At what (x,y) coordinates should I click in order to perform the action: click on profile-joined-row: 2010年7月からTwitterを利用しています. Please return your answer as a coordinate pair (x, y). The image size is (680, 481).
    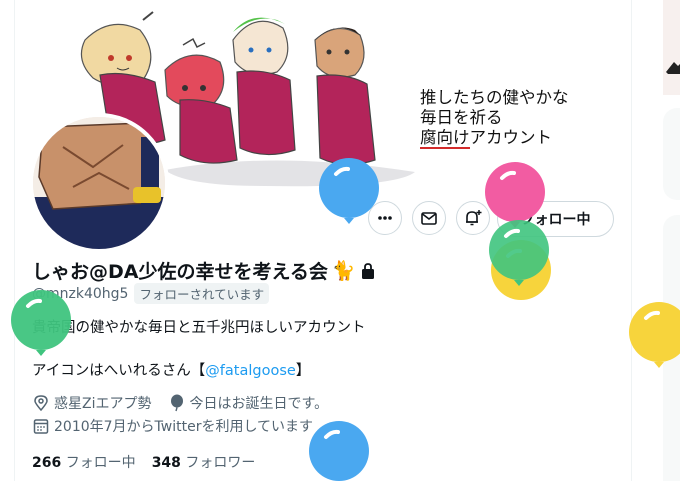
    Looking at the image, I should click on (172, 426).